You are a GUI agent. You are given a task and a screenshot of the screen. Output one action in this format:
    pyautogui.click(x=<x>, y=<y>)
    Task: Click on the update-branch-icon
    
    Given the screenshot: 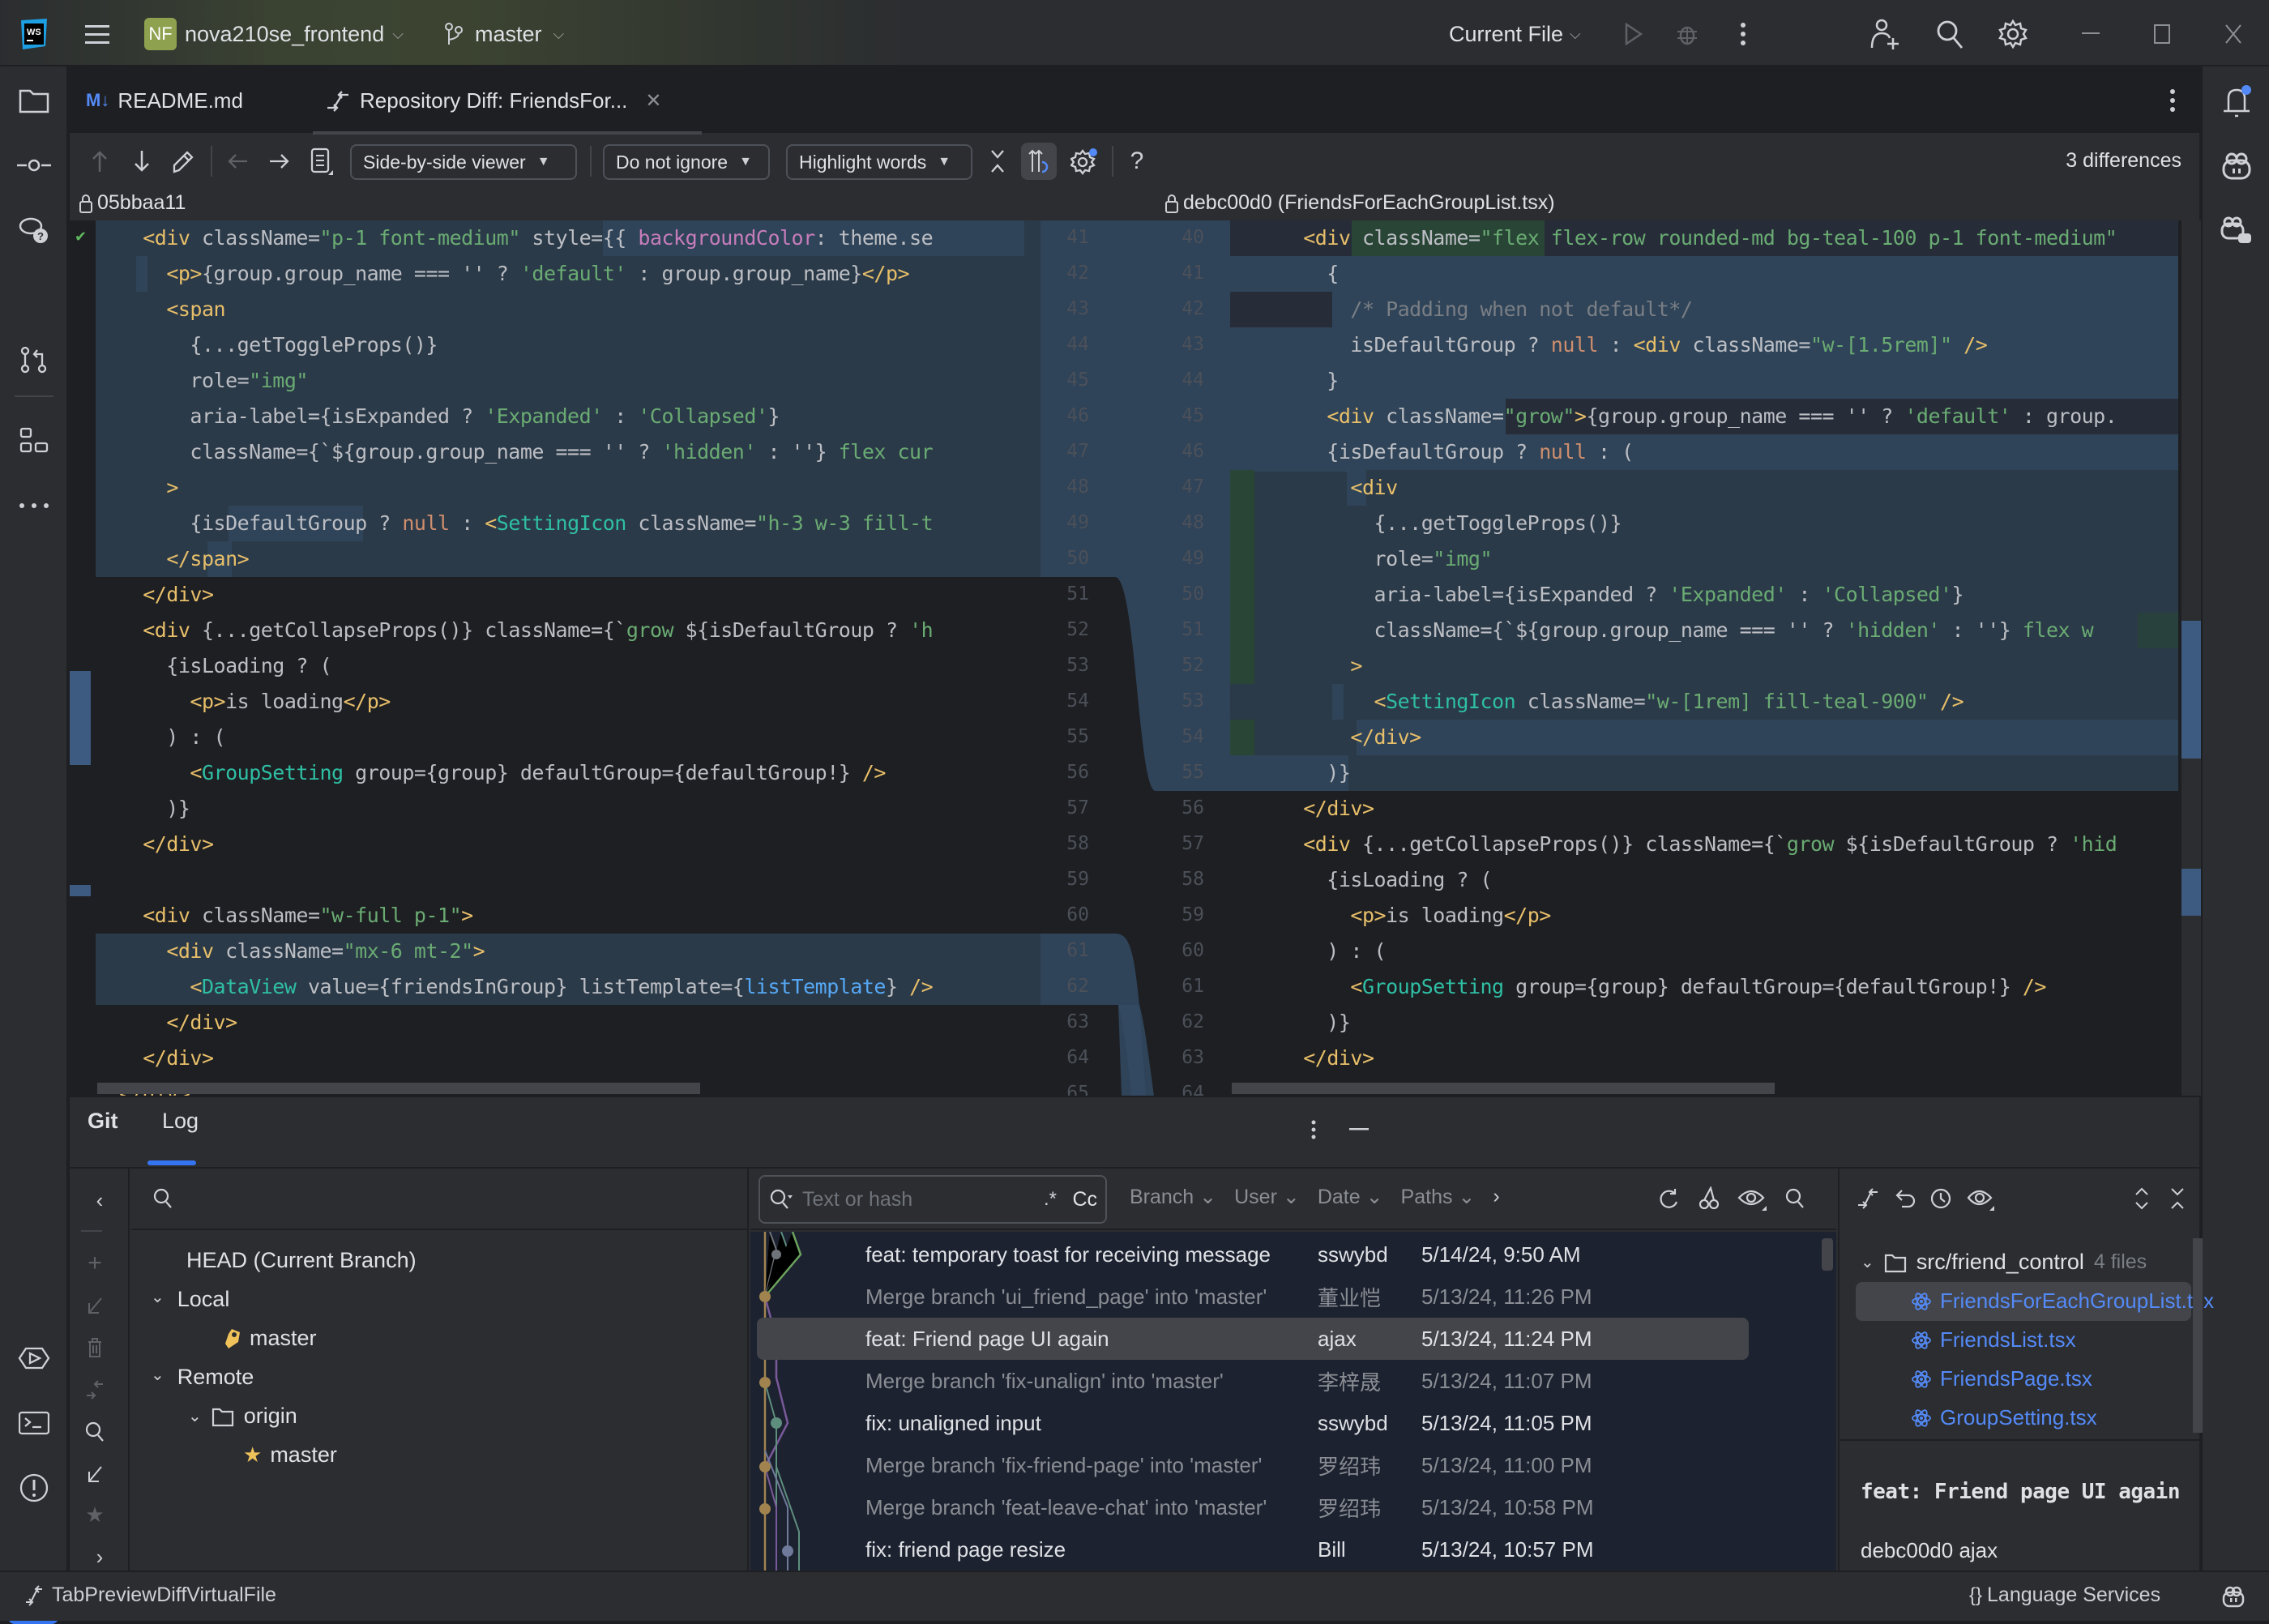 What is the action you would take?
    pyautogui.click(x=95, y=1305)
    